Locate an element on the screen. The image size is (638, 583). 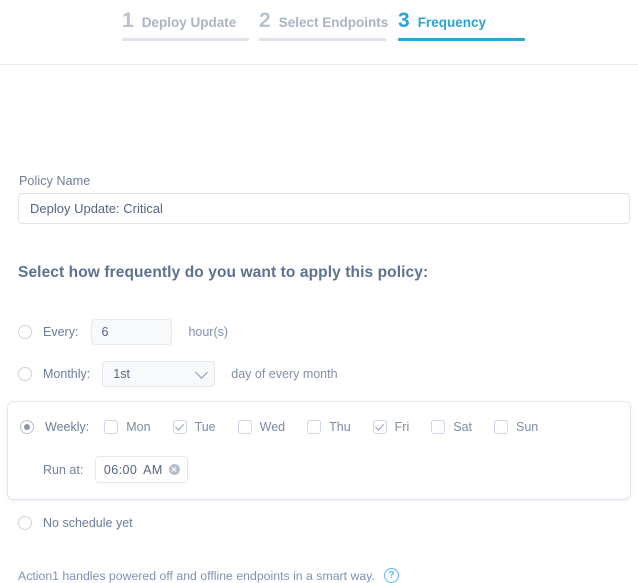
run-at-meridiem: AM is located at coordinates (153, 469).